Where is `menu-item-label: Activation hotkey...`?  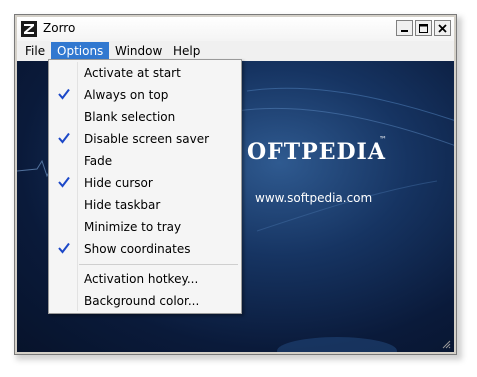 menu-item-label: Activation hotkey... is located at coordinates (141, 279).